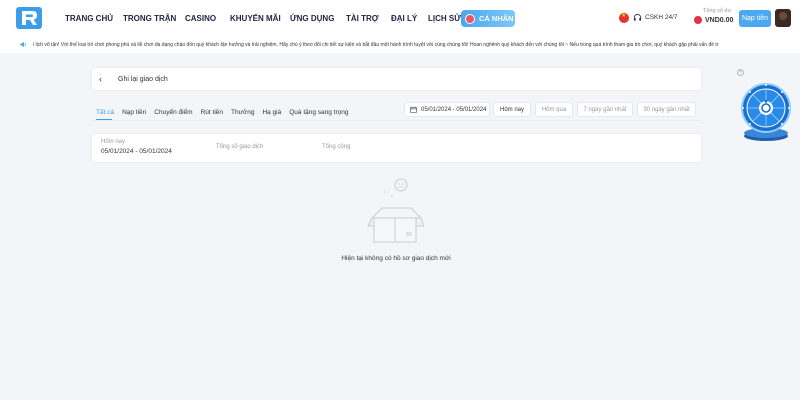 Image resolution: width=800 pixels, height=400 pixels. I want to click on summary-period-value: 05/01/2024 - 05/01/2024, so click(136, 151).